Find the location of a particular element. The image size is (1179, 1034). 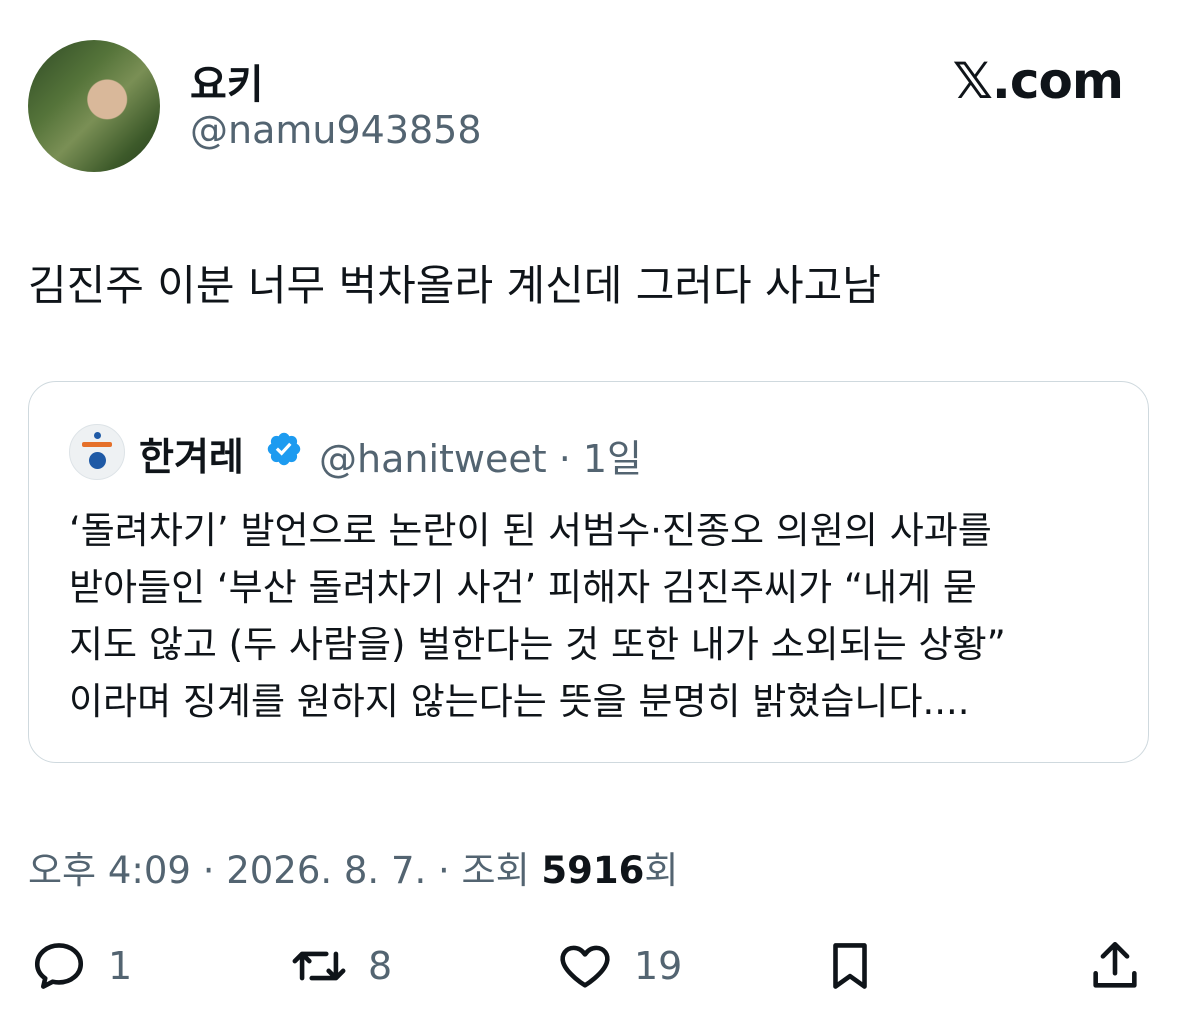

share-icon is located at coordinates (1115, 964).